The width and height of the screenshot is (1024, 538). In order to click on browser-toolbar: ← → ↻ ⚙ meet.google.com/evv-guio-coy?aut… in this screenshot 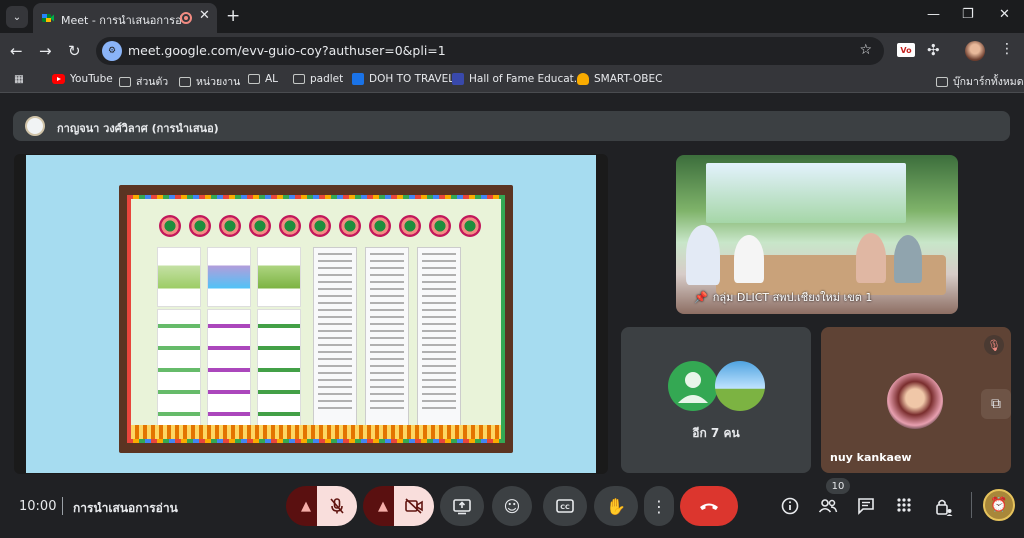, I will do `click(512, 51)`.